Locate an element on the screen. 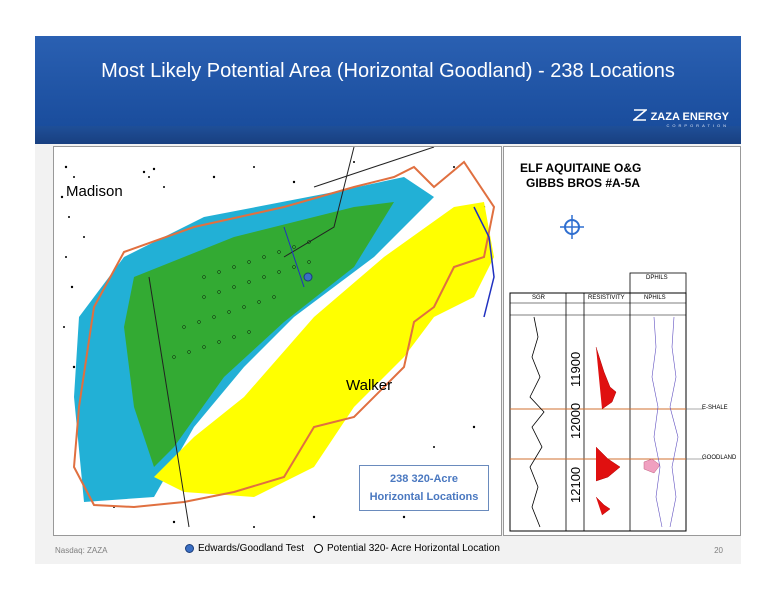 This screenshot has height=600, width=776. edwards-test-icon is located at coordinates (189, 548).